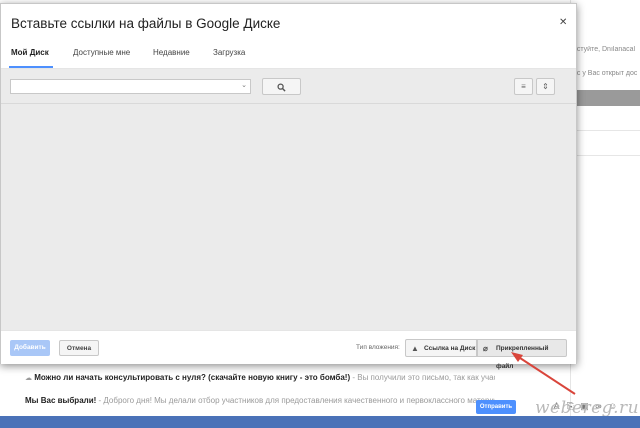 This screenshot has width=640, height=428. I want to click on email-icon: ☁, so click(28, 378).